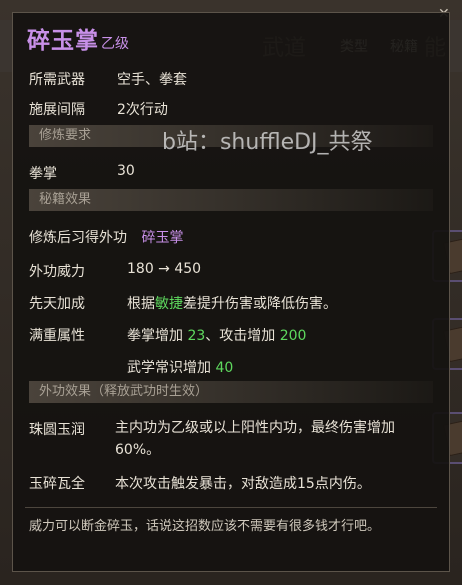 This screenshot has height=585, width=462. Describe the element at coordinates (162, 238) in the screenshot. I see `learn-value: 碎玉掌` at that location.